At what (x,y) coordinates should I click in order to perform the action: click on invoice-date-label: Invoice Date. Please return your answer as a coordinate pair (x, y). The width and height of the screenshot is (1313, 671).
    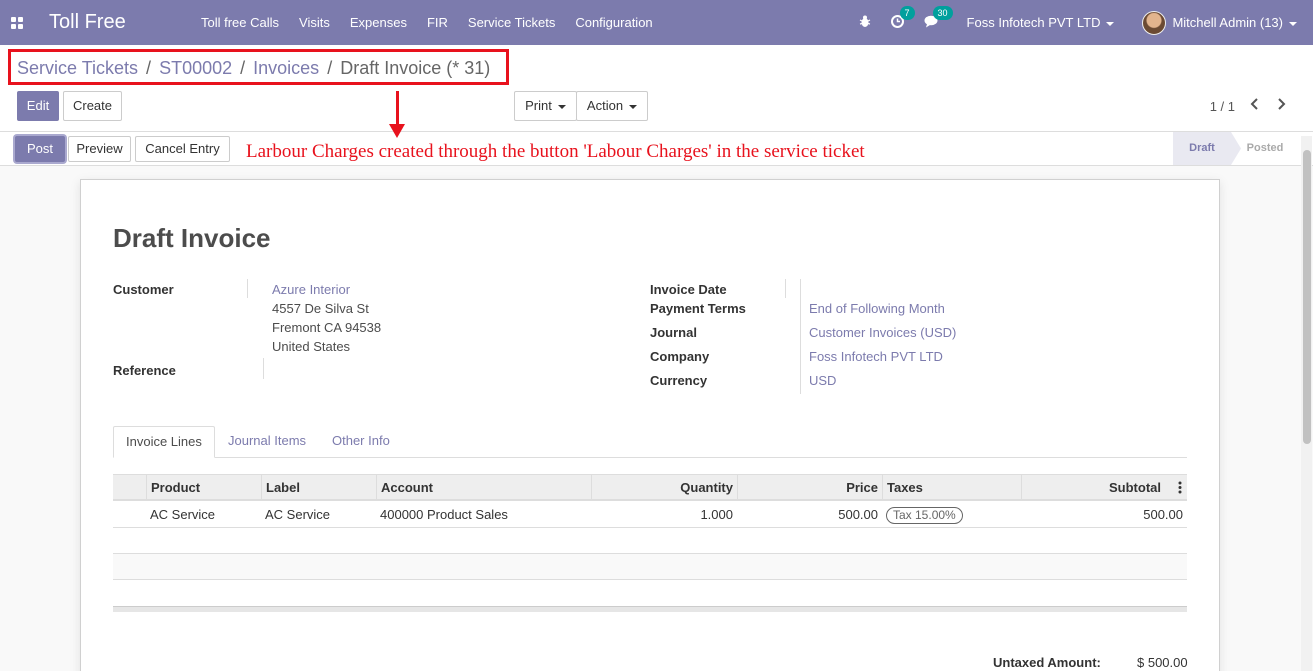
    Looking at the image, I should click on (688, 289).